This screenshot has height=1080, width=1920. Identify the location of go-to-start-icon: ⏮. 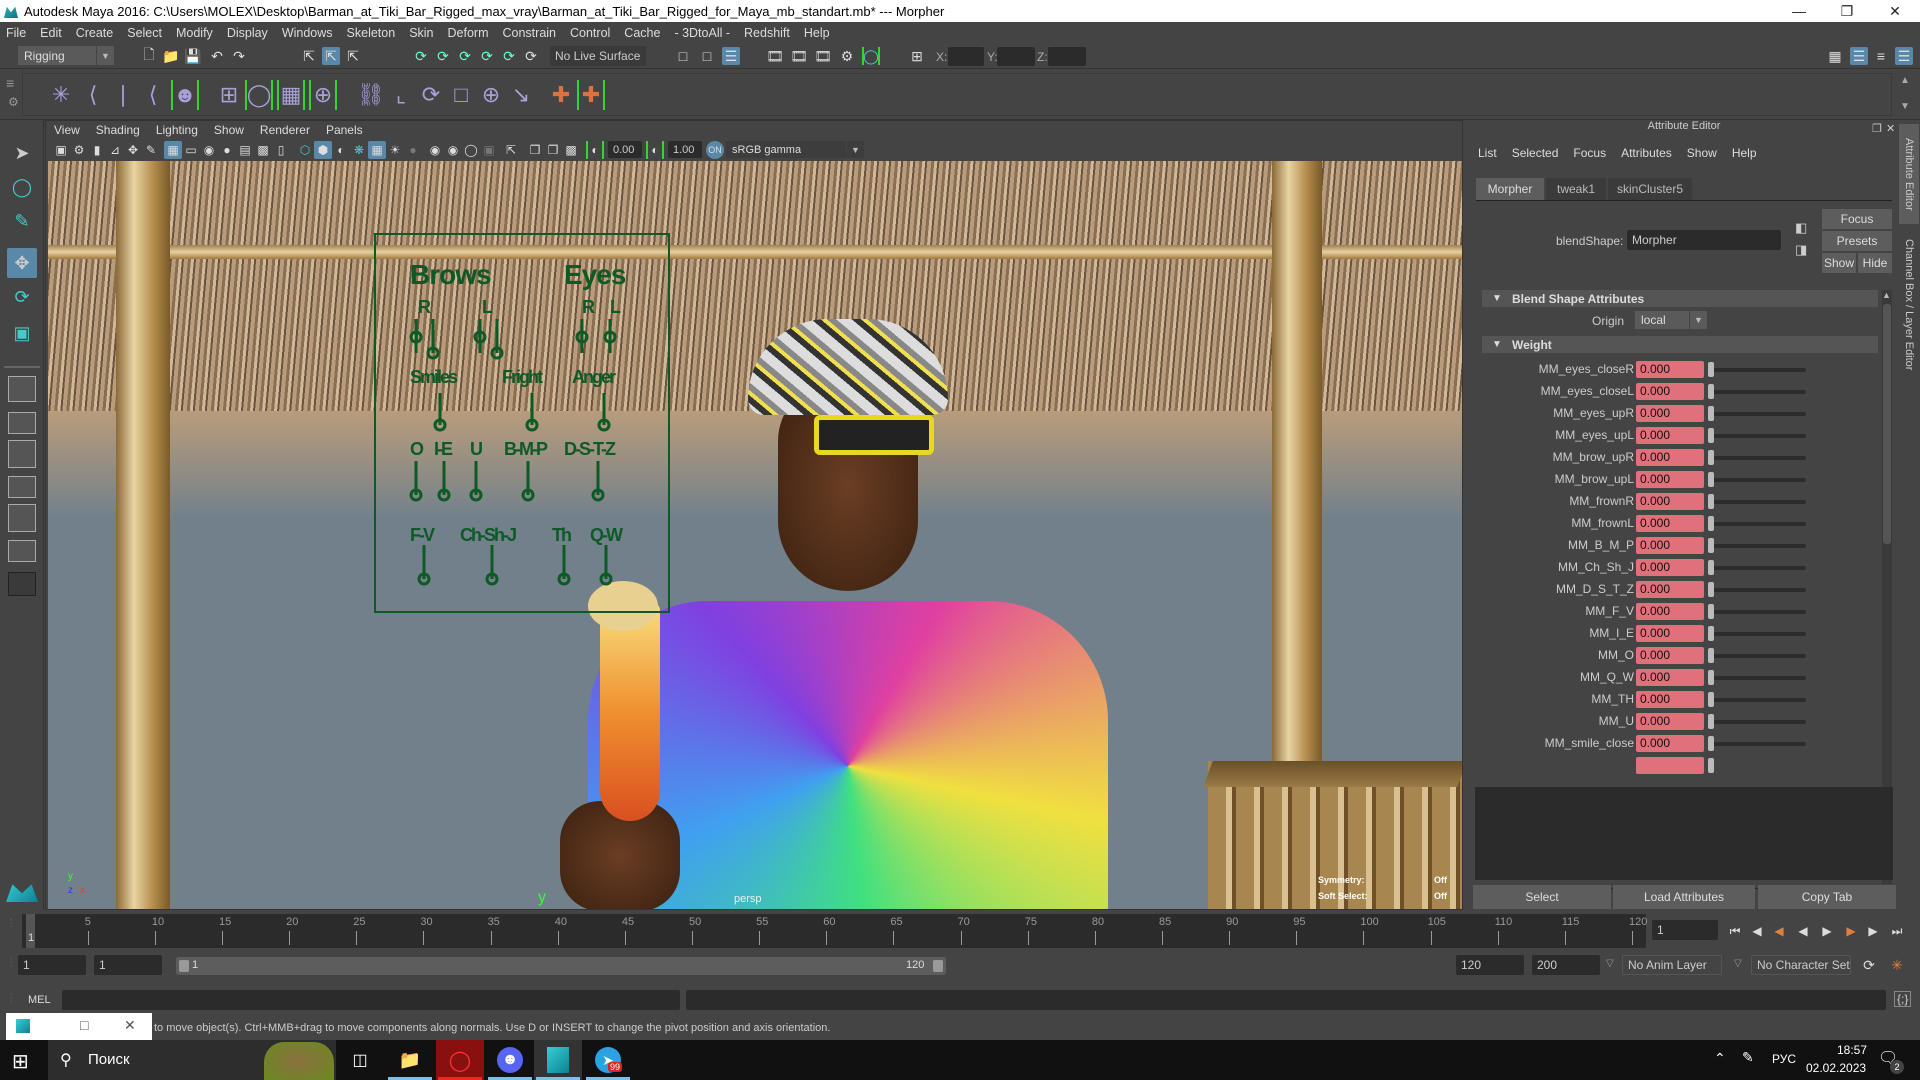
(1735, 931).